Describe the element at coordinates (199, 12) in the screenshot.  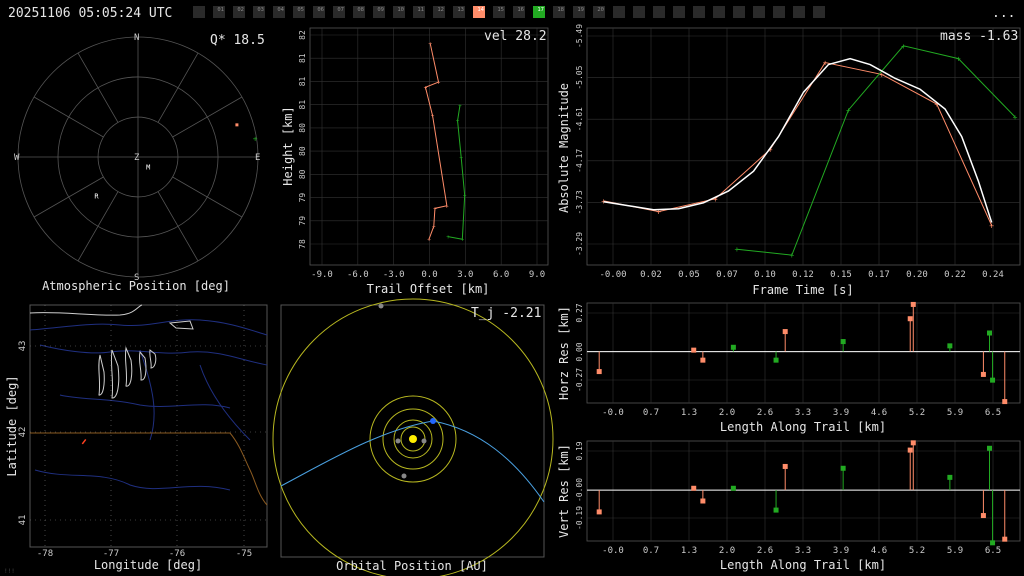
I see `station-box-slot0` at that location.